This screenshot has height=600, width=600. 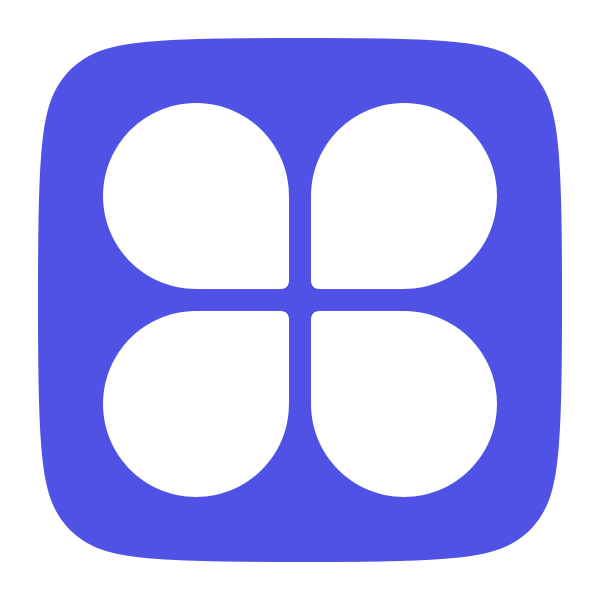 What do you see at coordinates (404, 196) in the screenshot?
I see `petal-top-right` at bounding box center [404, 196].